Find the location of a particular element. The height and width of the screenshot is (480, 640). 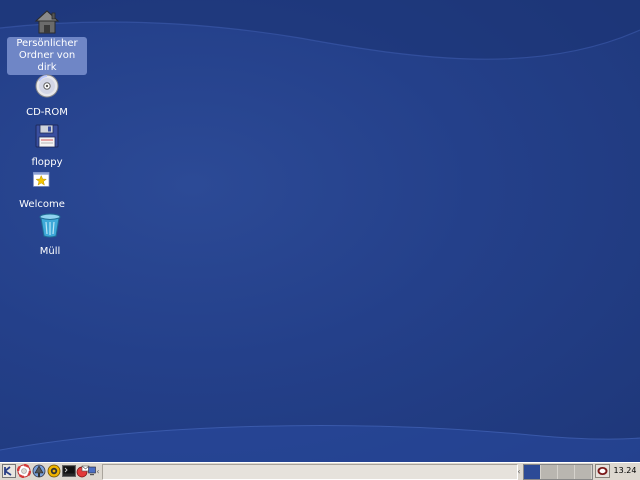

pager-handle: ‹ is located at coordinates (519, 471).